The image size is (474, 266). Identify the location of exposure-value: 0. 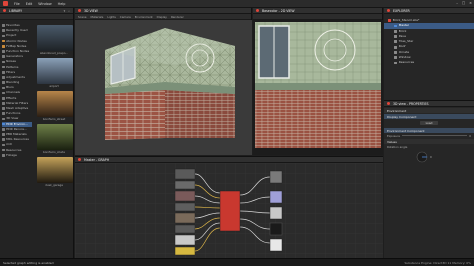
(470, 136).